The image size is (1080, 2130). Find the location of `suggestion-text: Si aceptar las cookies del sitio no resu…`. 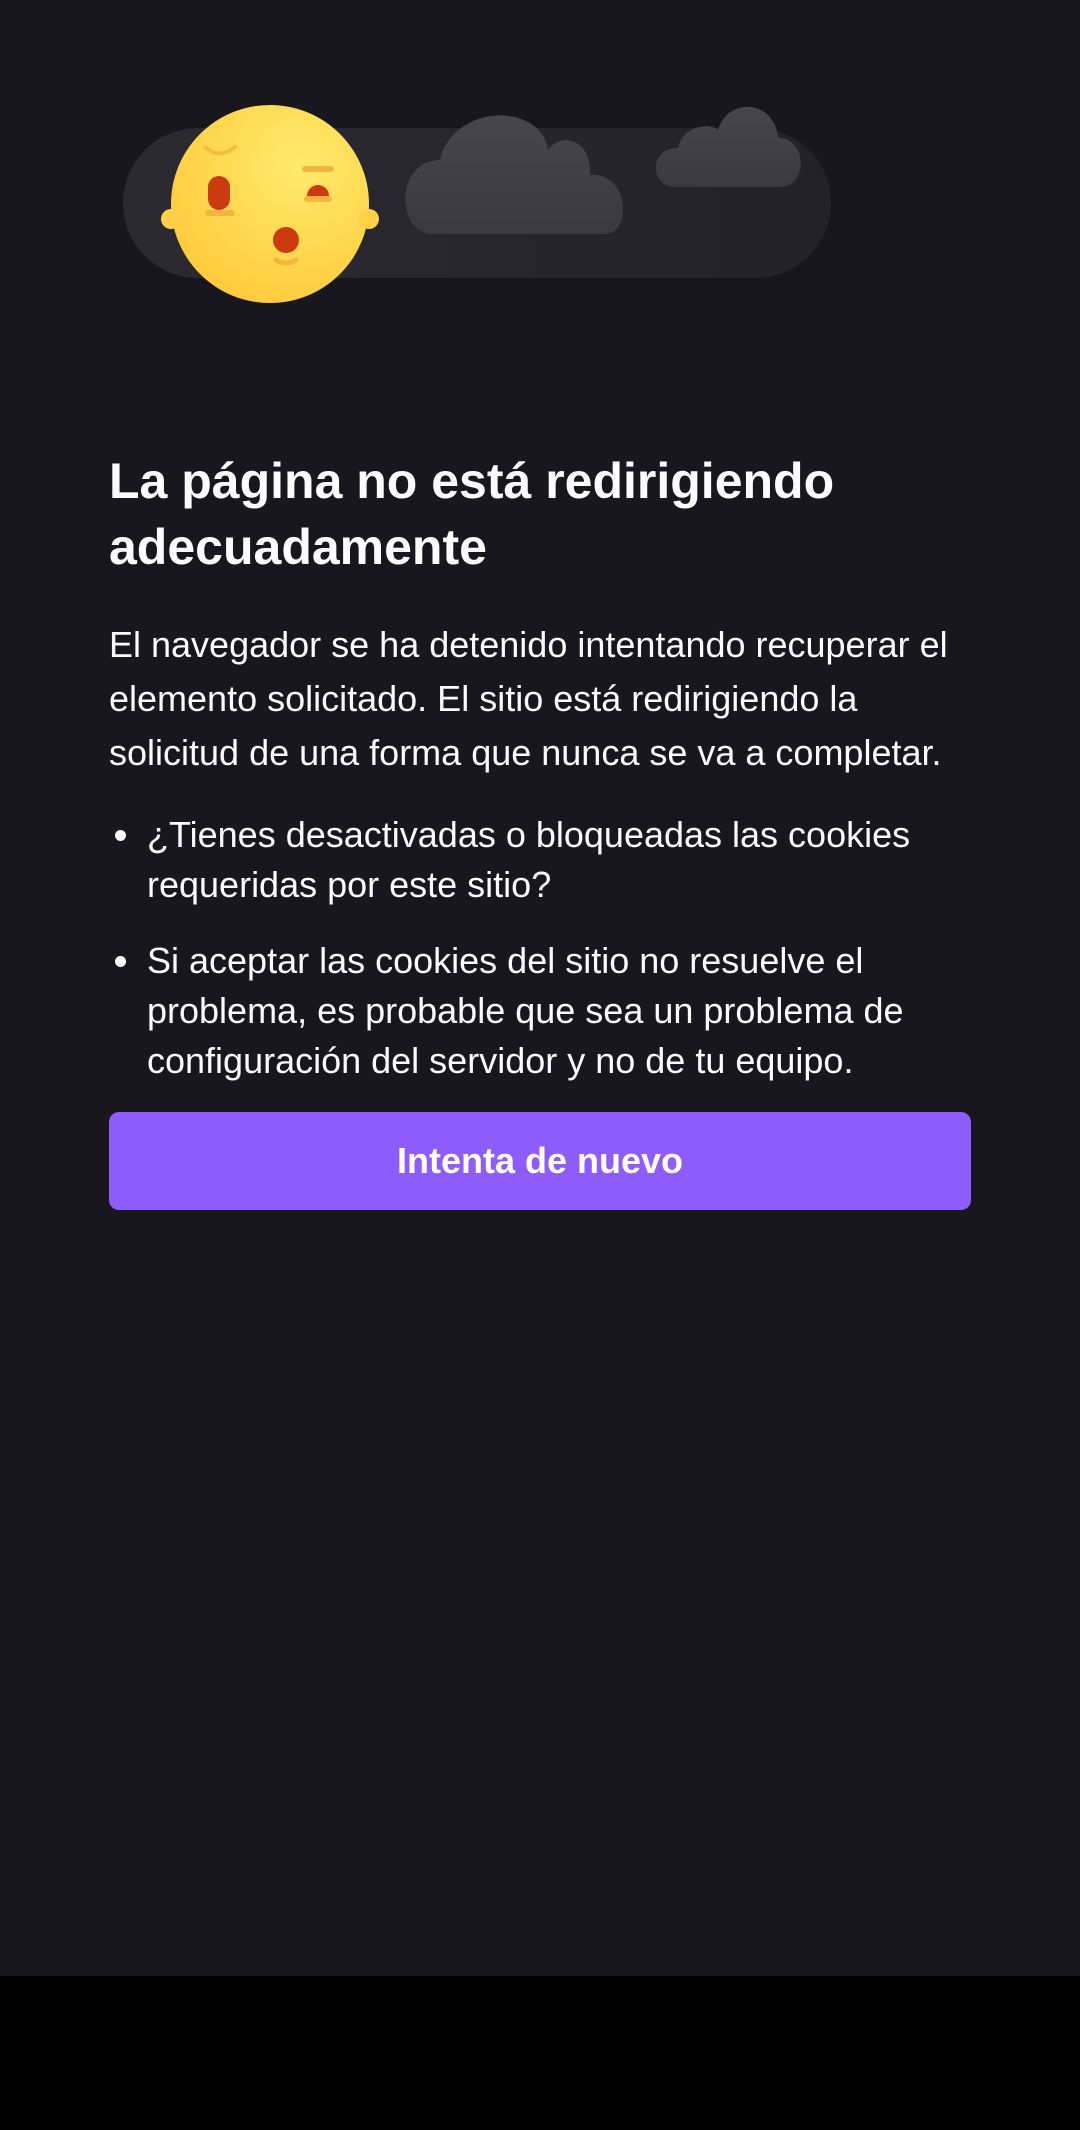

suggestion-text: Si aceptar las cookies del sitio no resu… is located at coordinates (525, 1010).